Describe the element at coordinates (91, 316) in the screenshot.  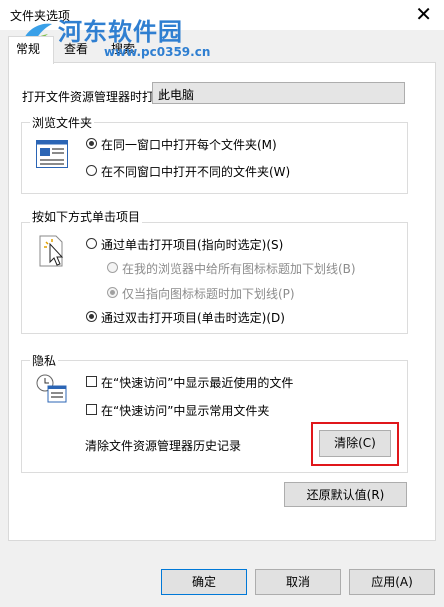
I see `double-click-radio` at that location.